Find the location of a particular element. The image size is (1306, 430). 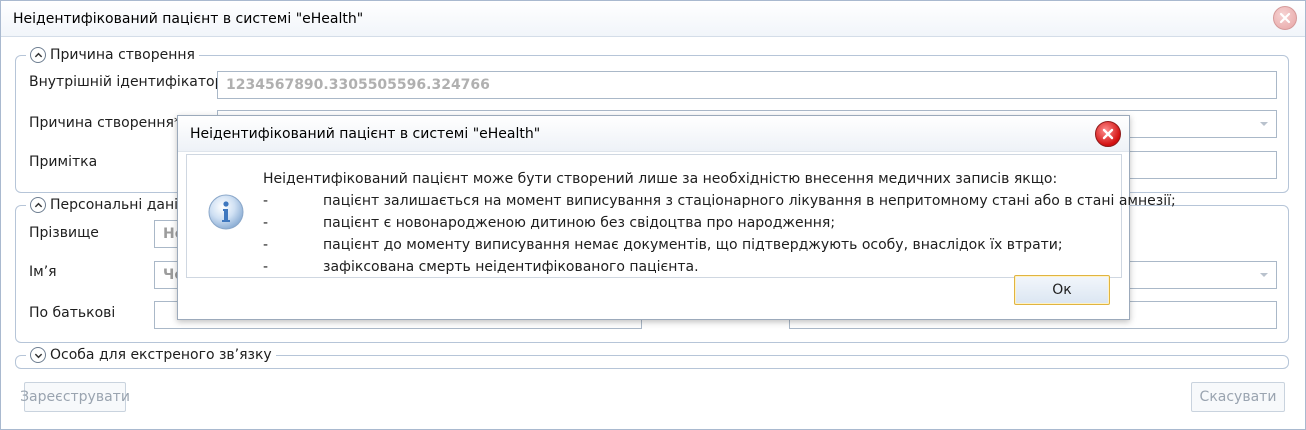

reason-label: Причина створення* is located at coordinates (105, 123).